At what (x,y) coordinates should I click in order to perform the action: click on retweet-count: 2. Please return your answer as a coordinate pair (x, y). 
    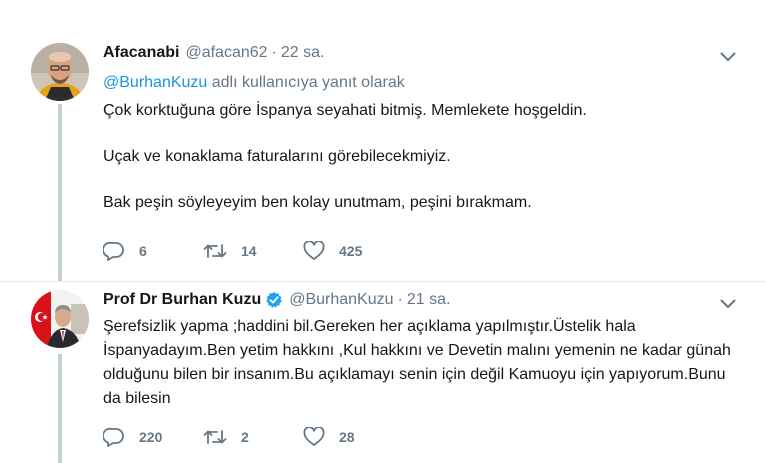
    Looking at the image, I should click on (245, 437).